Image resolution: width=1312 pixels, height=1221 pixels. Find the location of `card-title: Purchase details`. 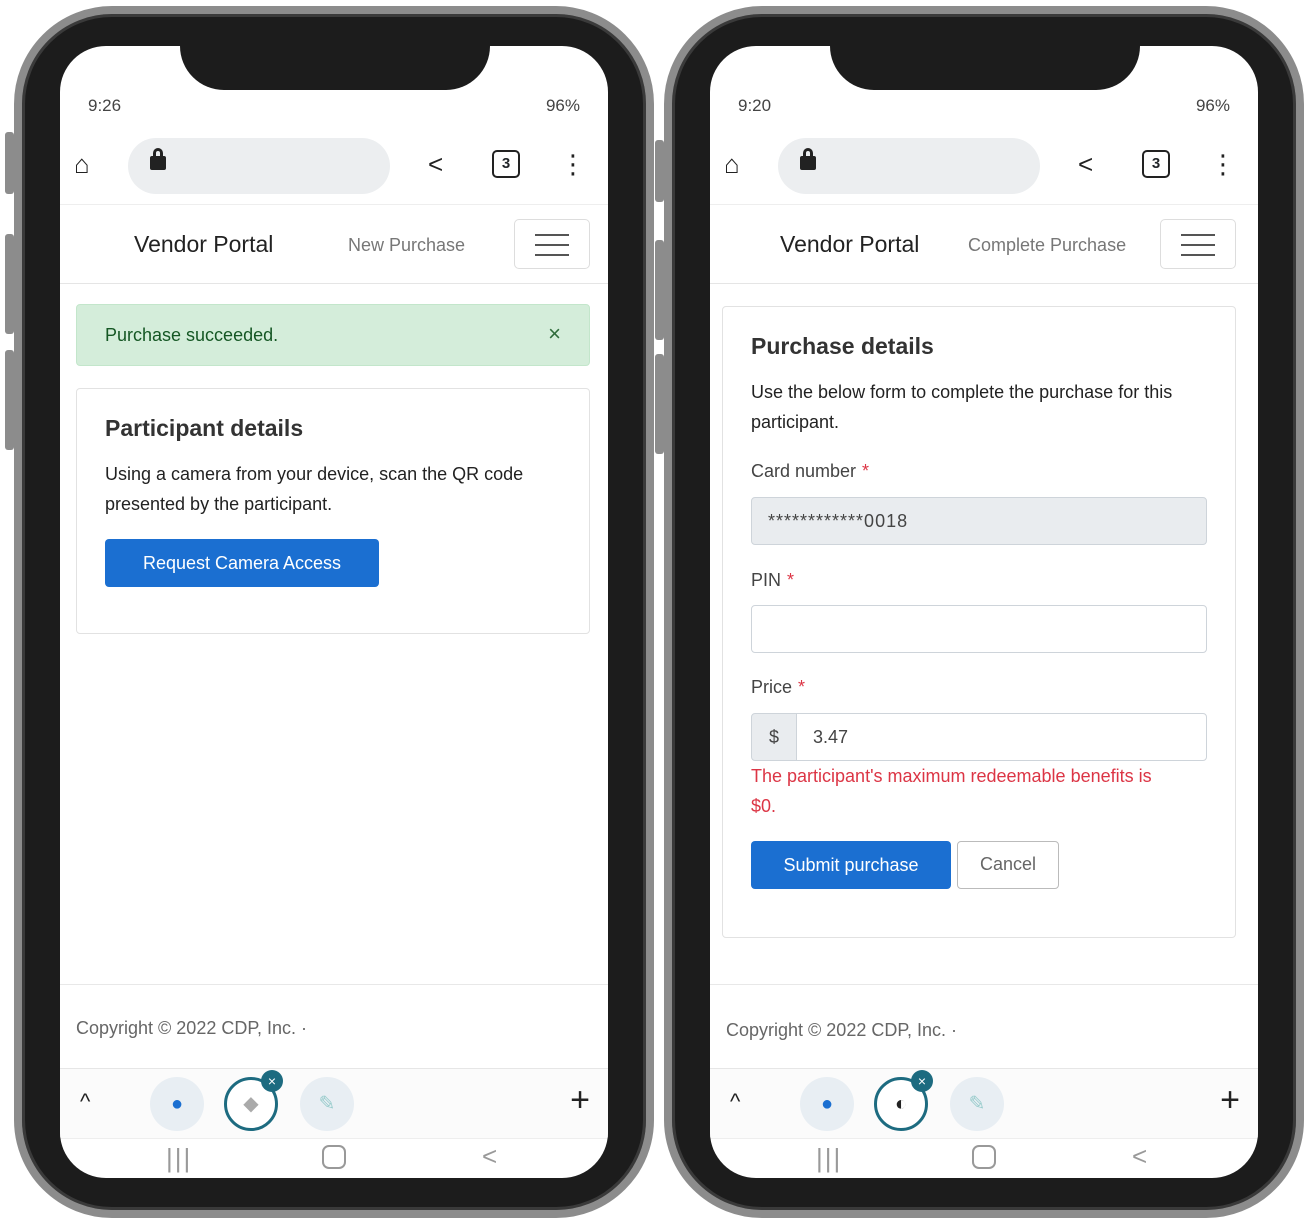

card-title: Purchase details is located at coordinates (842, 346).